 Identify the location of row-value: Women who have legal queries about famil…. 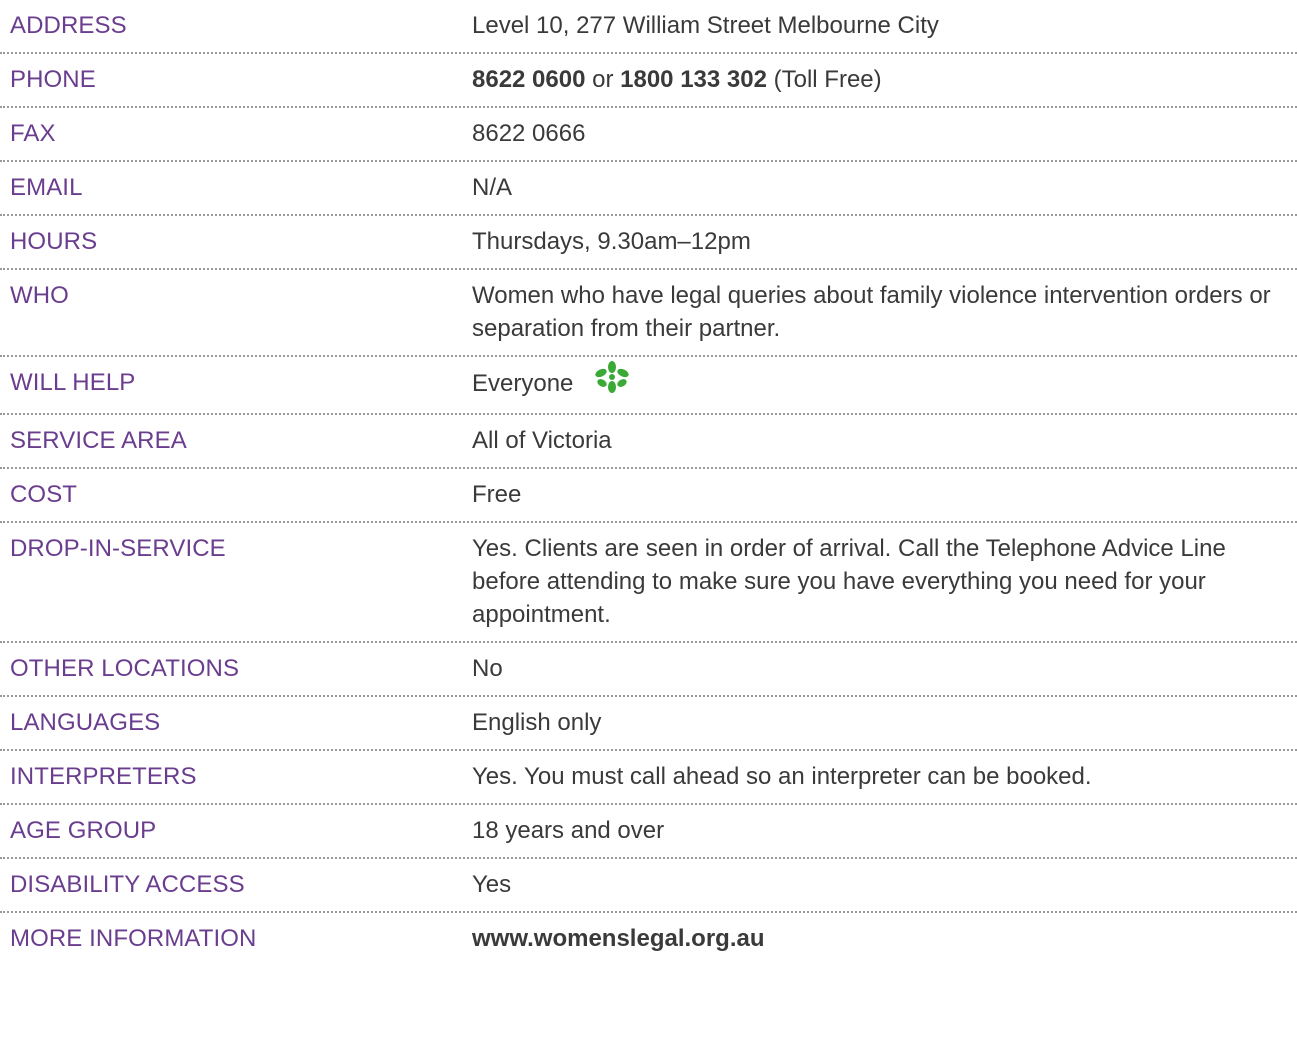
(871, 312).